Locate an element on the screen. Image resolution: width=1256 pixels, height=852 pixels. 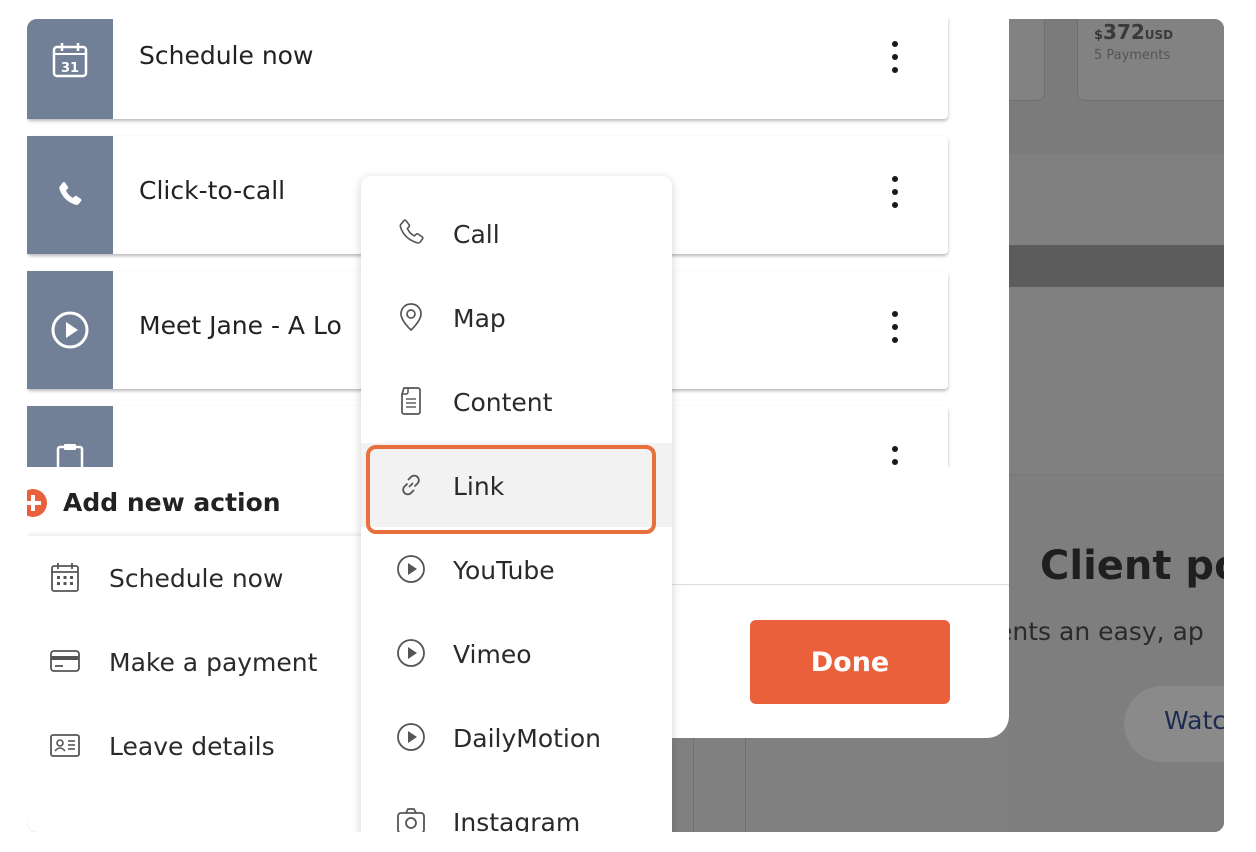
calendar-31-icon: 31 is located at coordinates (70, 60).